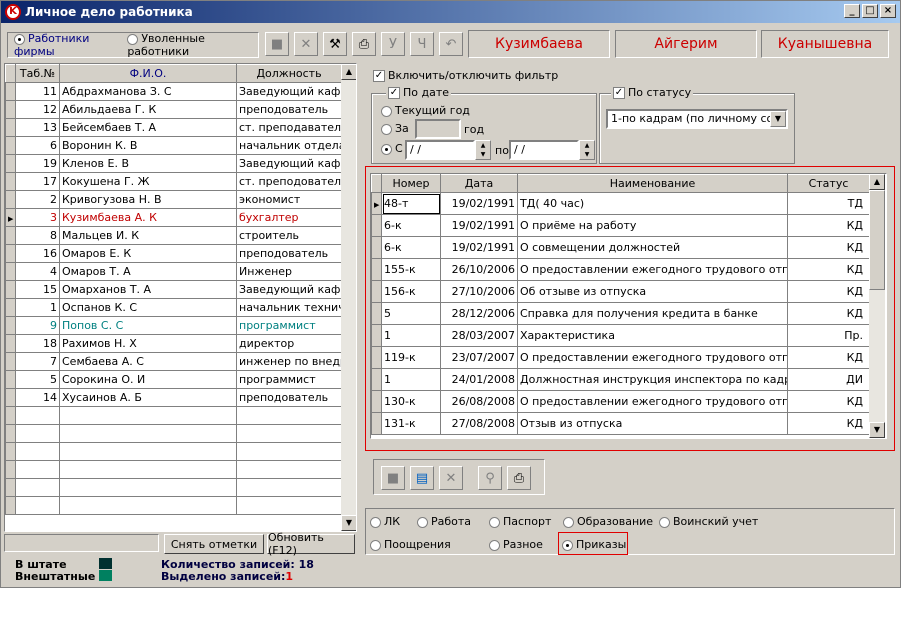  What do you see at coordinates (173, 325) in the screenshot?
I see `table-row: 9 Попов С. Спрограммист` at bounding box center [173, 325].